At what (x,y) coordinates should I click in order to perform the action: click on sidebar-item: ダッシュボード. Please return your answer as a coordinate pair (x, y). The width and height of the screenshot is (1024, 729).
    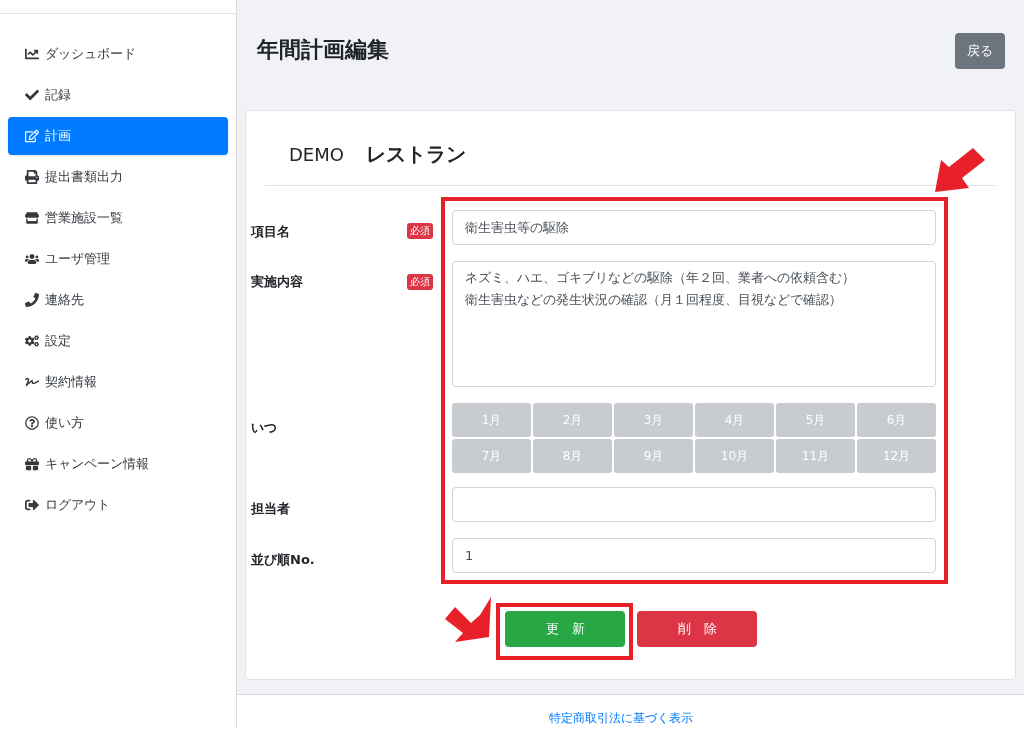
    Looking at the image, I should click on (118, 54).